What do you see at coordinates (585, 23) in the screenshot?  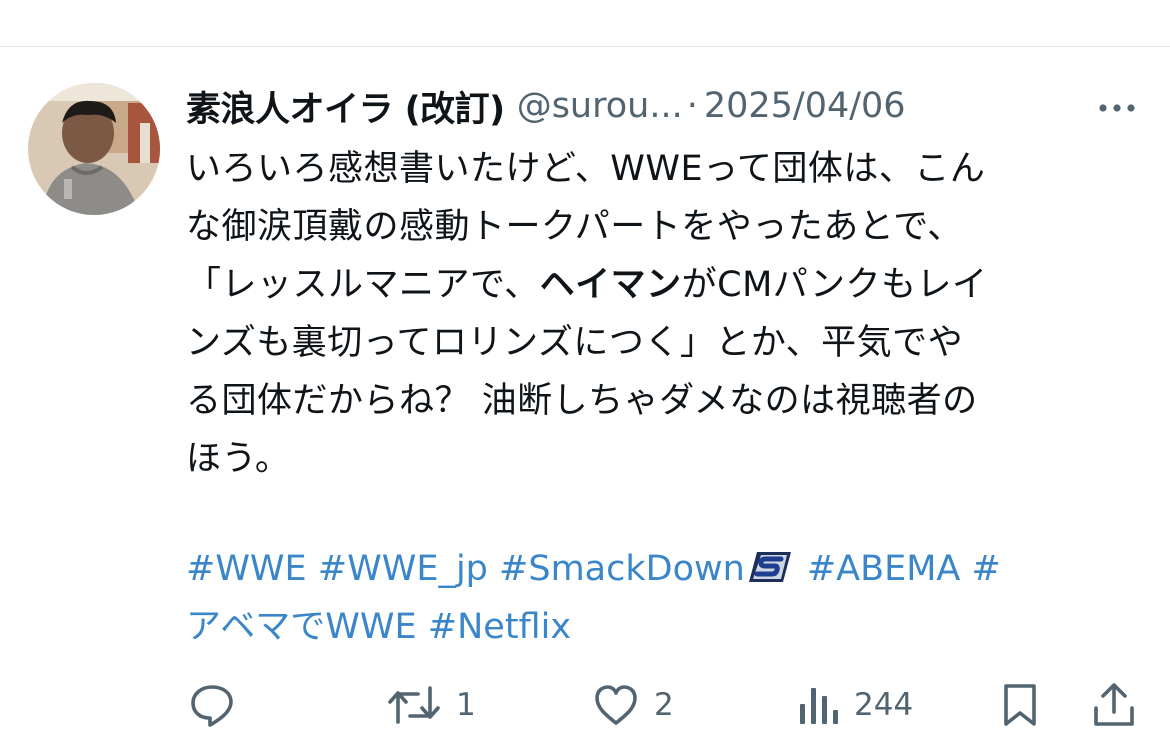 I see `previous-tweet-actions-stub` at bounding box center [585, 23].